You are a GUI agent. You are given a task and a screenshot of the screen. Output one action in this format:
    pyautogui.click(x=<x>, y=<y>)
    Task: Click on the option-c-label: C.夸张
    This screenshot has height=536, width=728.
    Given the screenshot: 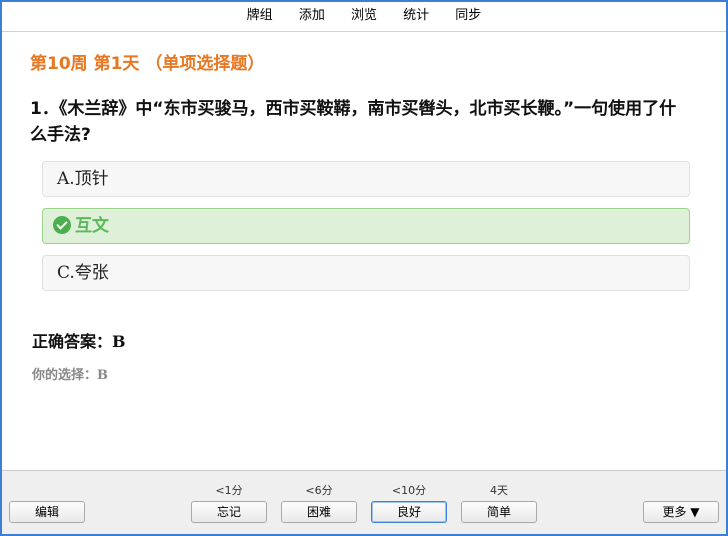 What is the action you would take?
    pyautogui.click(x=83, y=273)
    